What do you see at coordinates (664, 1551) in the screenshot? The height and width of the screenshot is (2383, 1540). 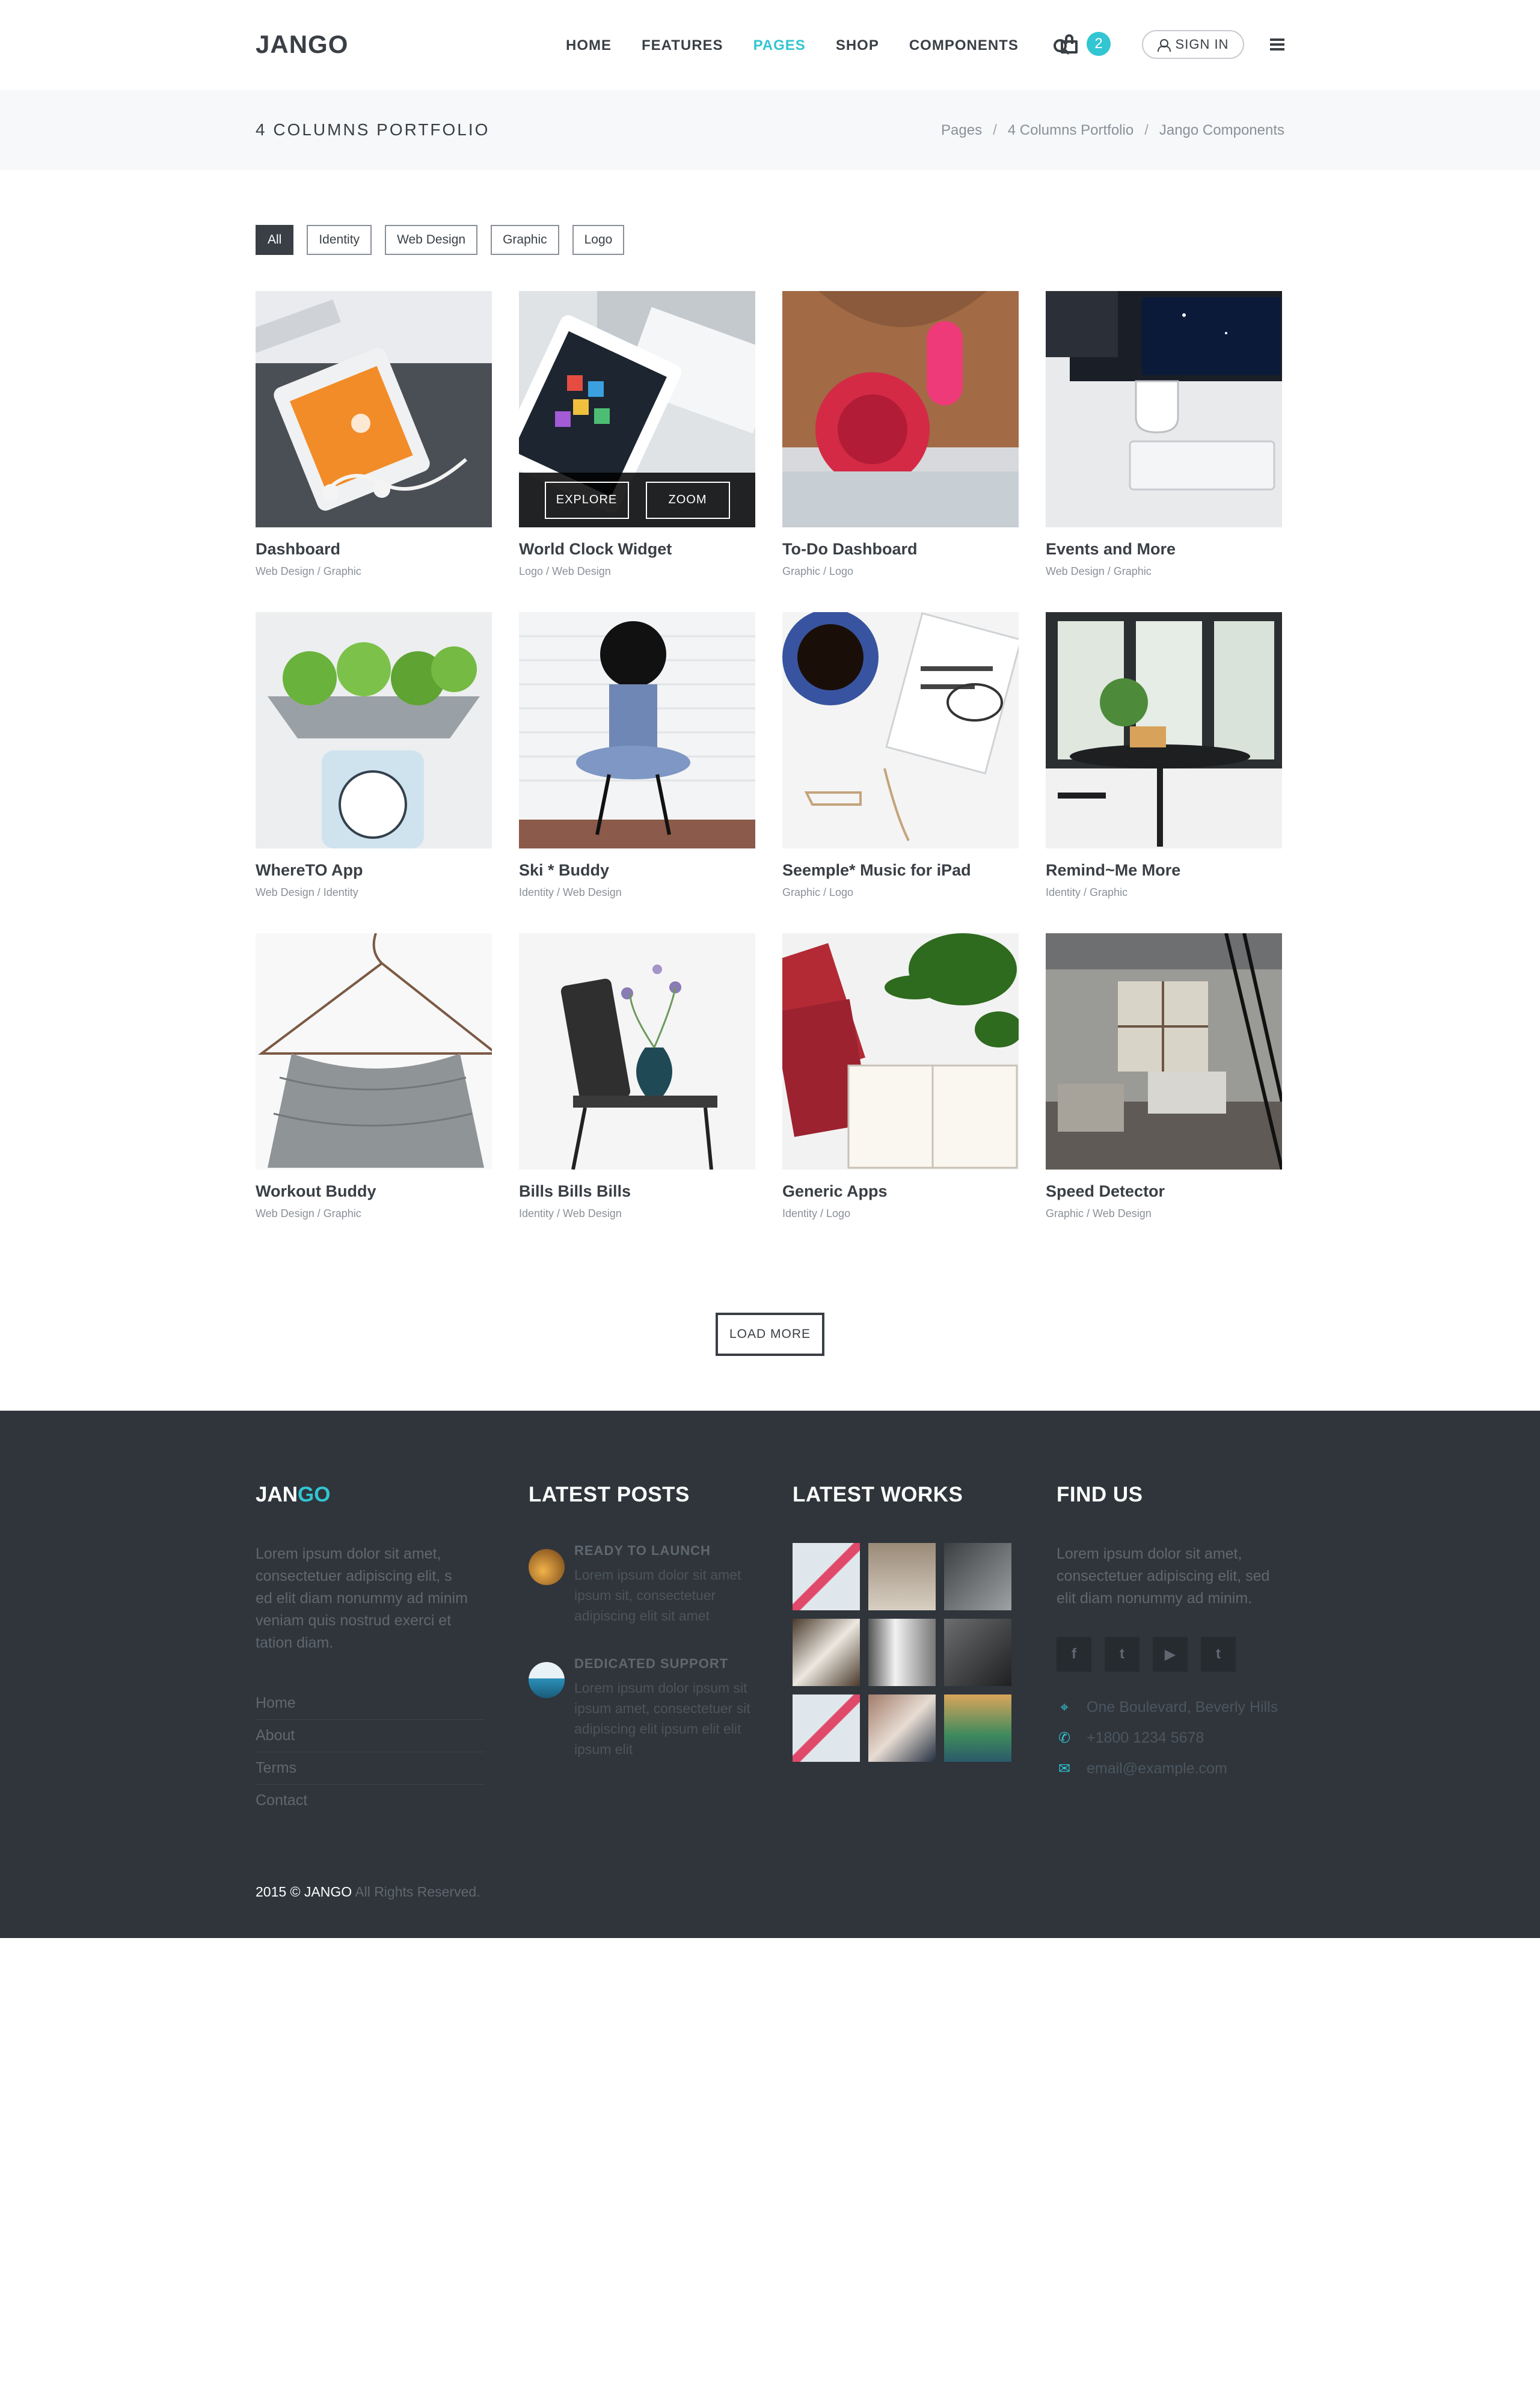 I see `post-title: READY TO LAUNCH` at bounding box center [664, 1551].